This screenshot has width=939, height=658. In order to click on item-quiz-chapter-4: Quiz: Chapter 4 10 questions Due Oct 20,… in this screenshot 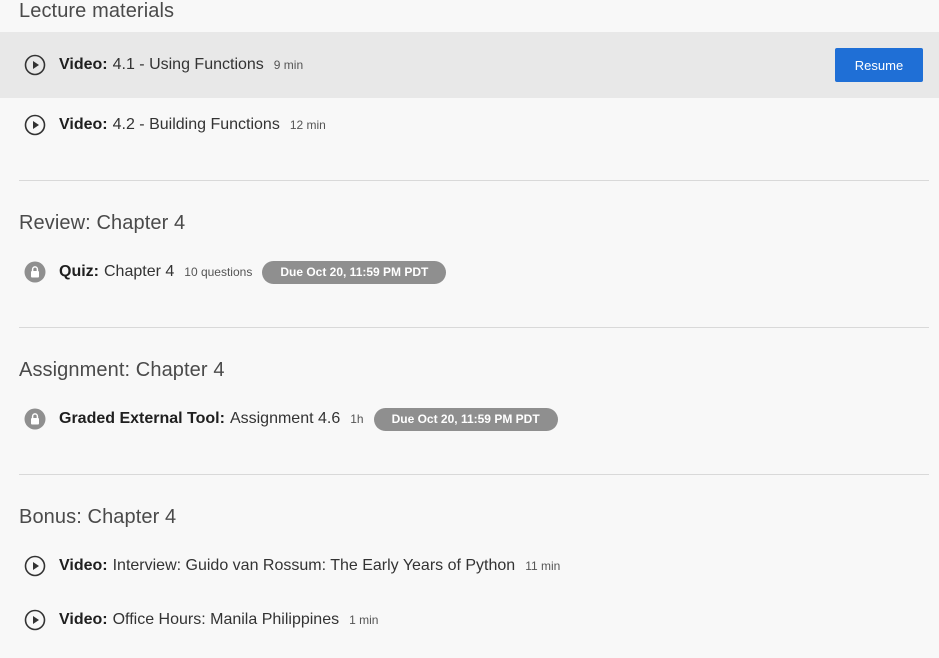, I will do `click(469, 272)`.